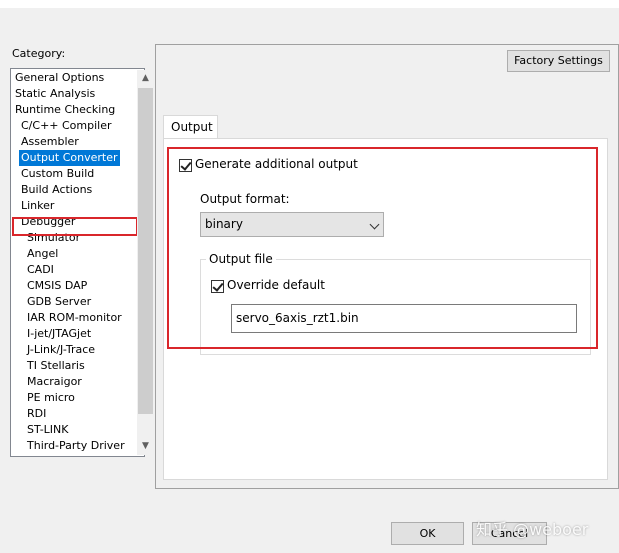  Describe the element at coordinates (51, 398) in the screenshot. I see `category-item-pe-micro: PE micro` at that location.